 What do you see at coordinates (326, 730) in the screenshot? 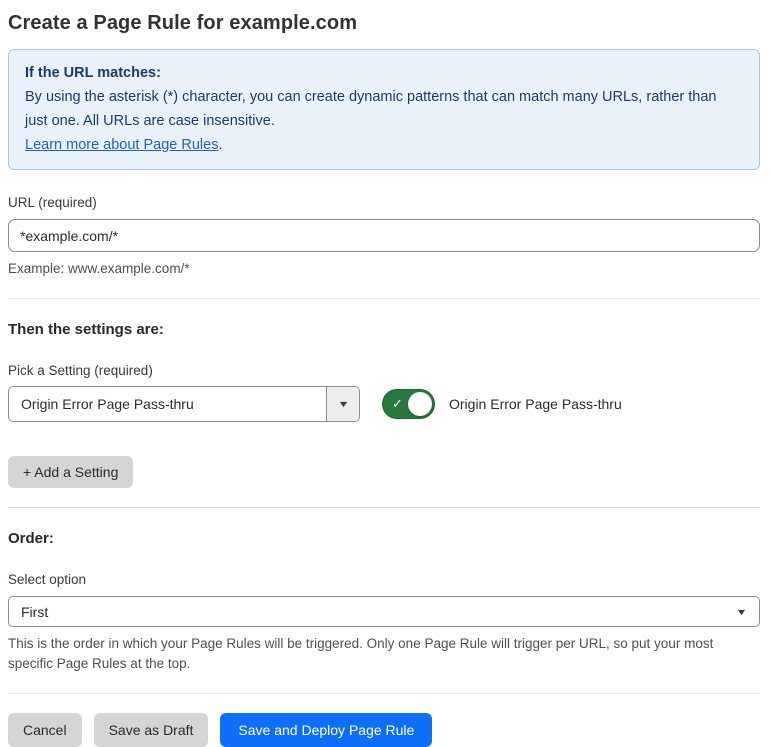
I see `save-and-deploy-button: Save and Deploy Page Rule` at bounding box center [326, 730].